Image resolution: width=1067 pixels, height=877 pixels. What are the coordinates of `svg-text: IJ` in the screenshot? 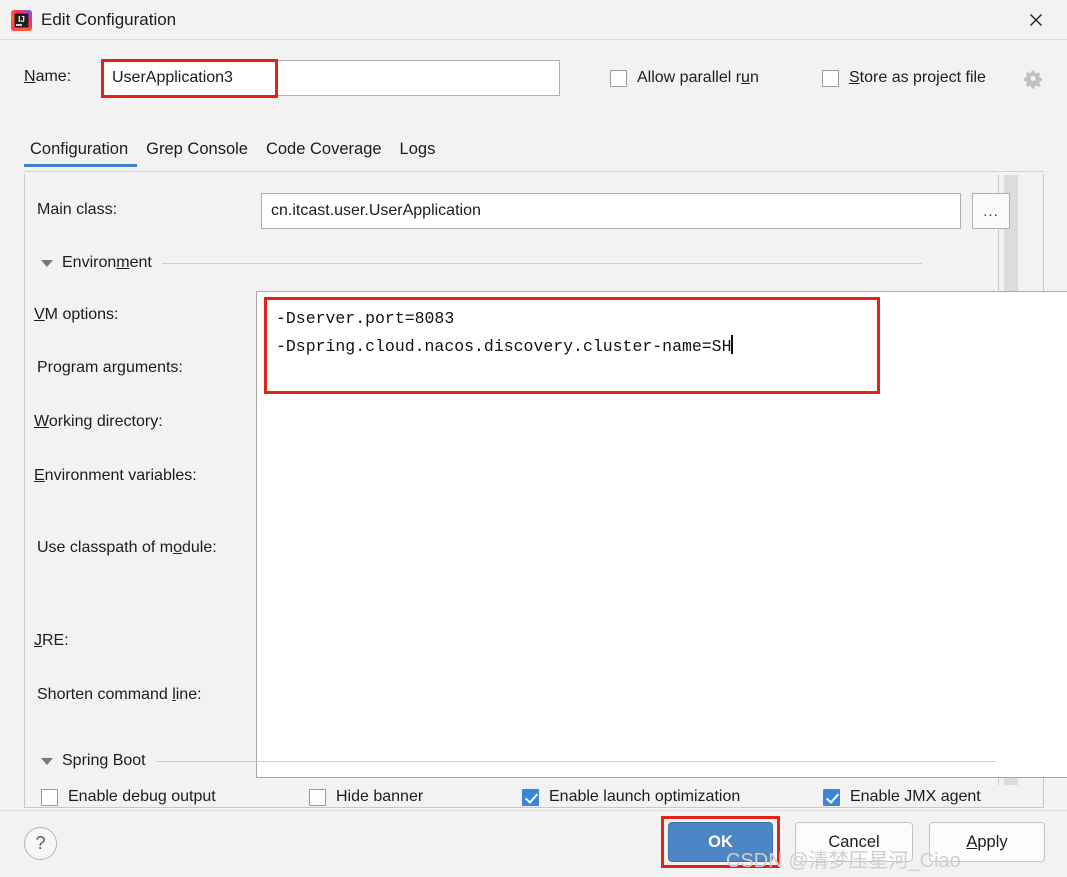 It's located at (21, 19).